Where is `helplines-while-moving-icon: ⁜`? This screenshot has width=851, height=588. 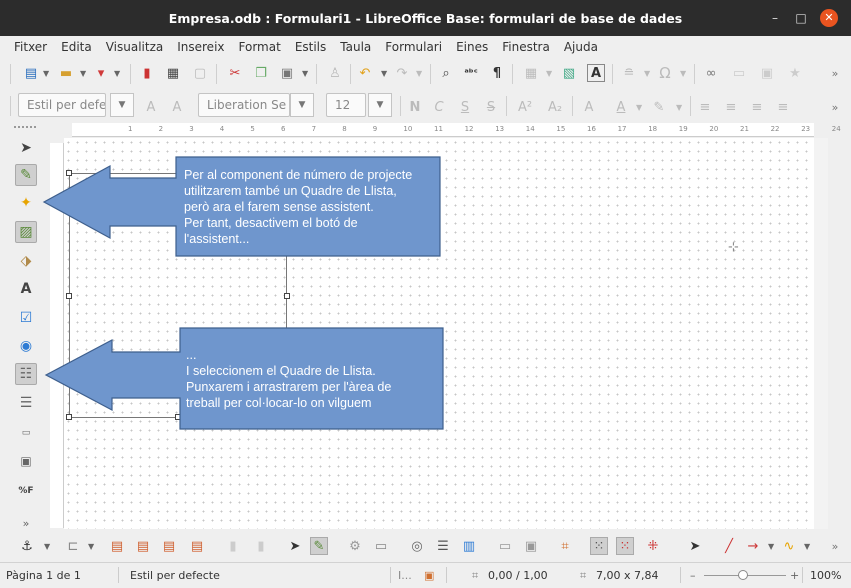
helplines-while-moving-icon: ⁜ is located at coordinates (653, 546).